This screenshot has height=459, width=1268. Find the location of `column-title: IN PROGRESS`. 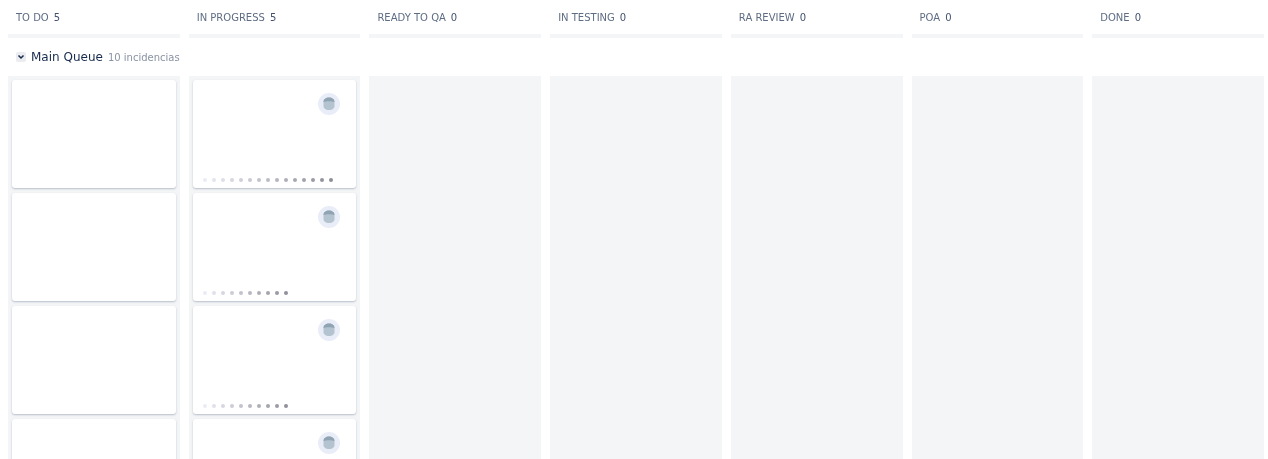

column-title: IN PROGRESS is located at coordinates (230, 17).